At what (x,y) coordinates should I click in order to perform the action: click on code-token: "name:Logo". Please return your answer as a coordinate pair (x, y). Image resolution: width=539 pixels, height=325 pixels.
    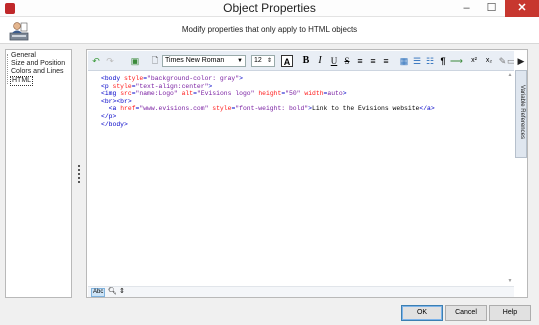
    Looking at the image, I should click on (156, 94).